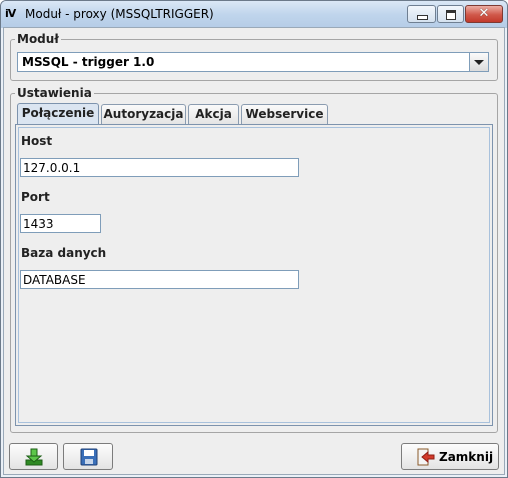 This screenshot has width=508, height=478. Describe the element at coordinates (254, 14) in the screenshot. I see `title-bar: iV Moduł - proxy (MSSQLTRIGGER) ✕` at that location.